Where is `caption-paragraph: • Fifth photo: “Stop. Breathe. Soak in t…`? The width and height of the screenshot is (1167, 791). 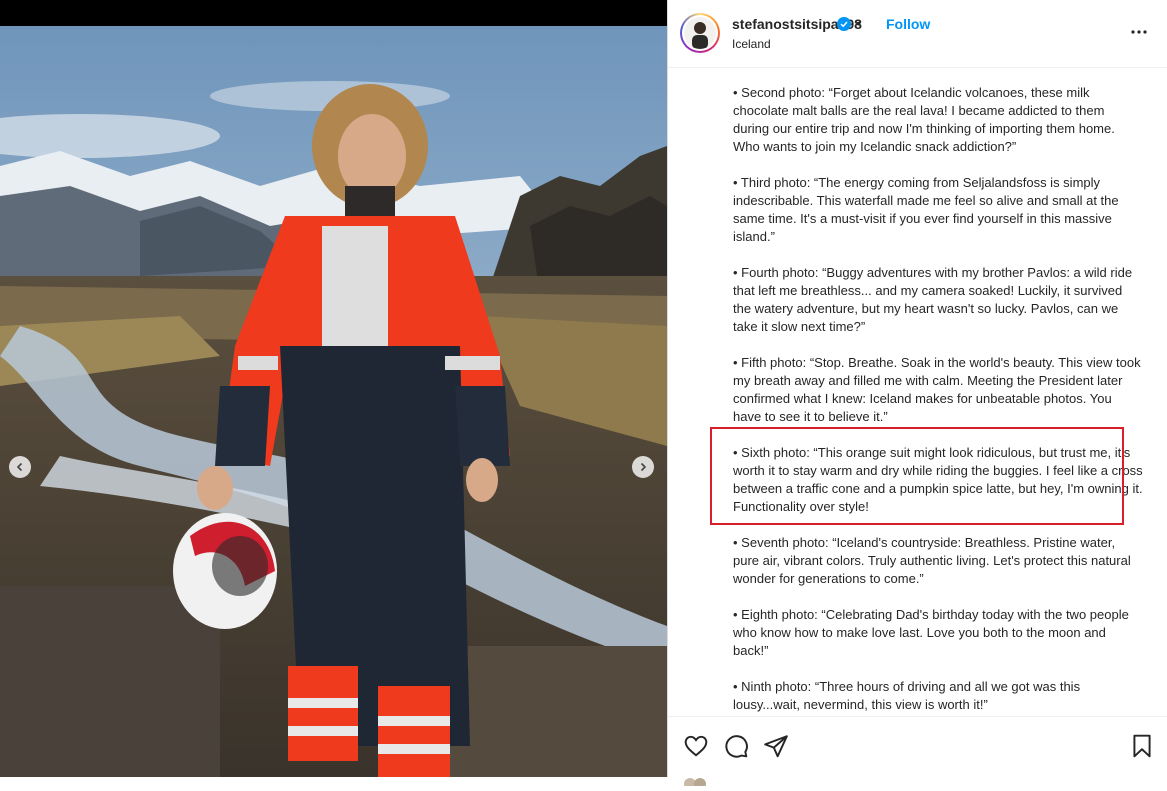 caption-paragraph: • Fifth photo: “Stop. Breathe. Soak in t… is located at coordinates (937, 389).